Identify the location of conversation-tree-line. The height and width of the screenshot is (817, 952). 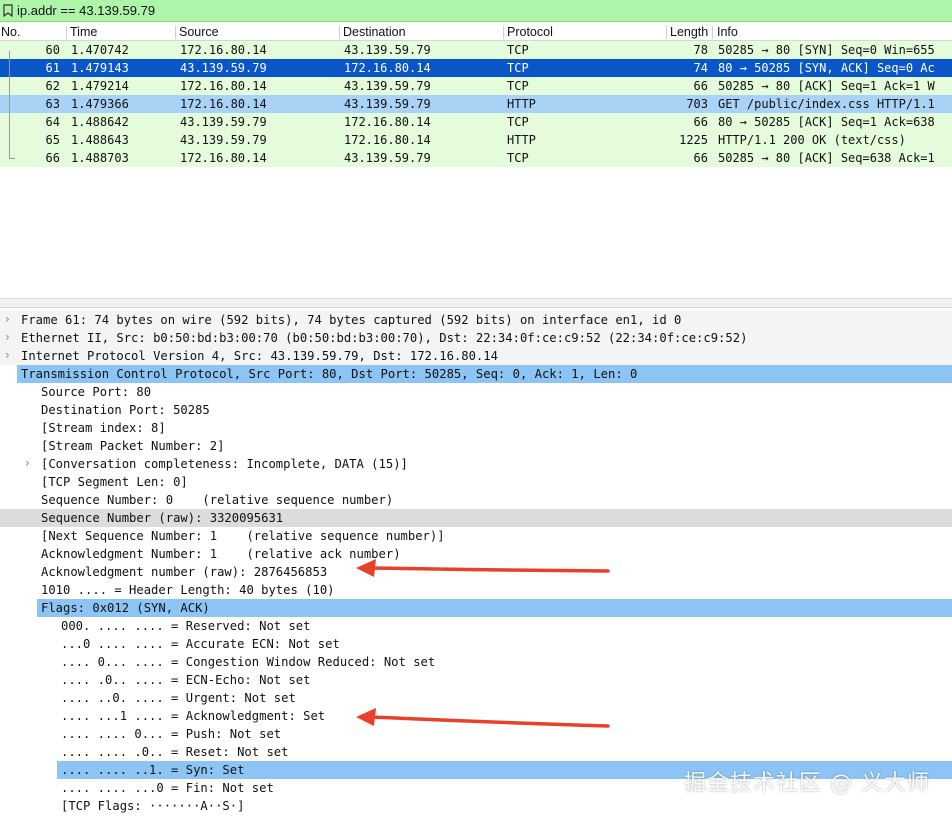
(9, 105).